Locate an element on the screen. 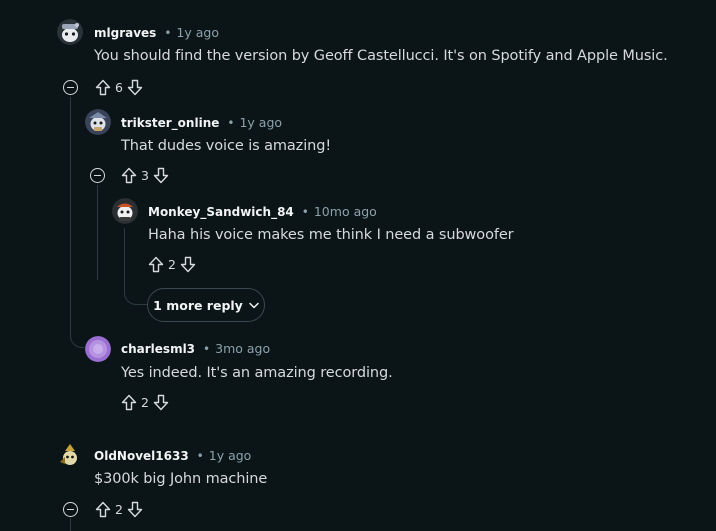  vote-actions: 6 is located at coordinates (119, 87).